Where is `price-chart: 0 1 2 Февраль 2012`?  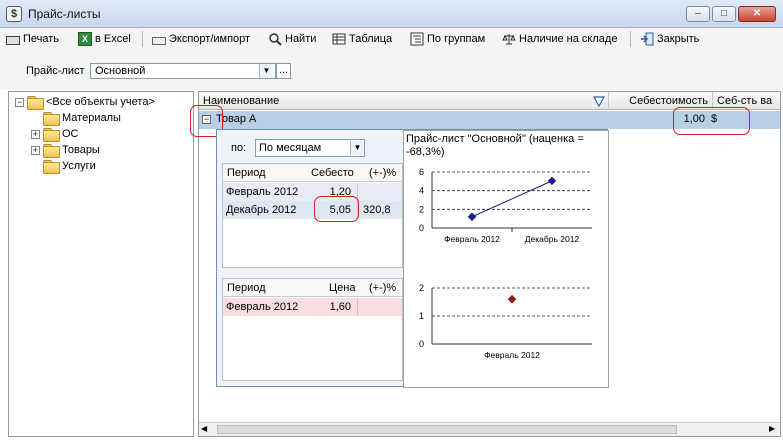
price-chart: 0 1 2 Февраль 2012 is located at coordinates (505, 321).